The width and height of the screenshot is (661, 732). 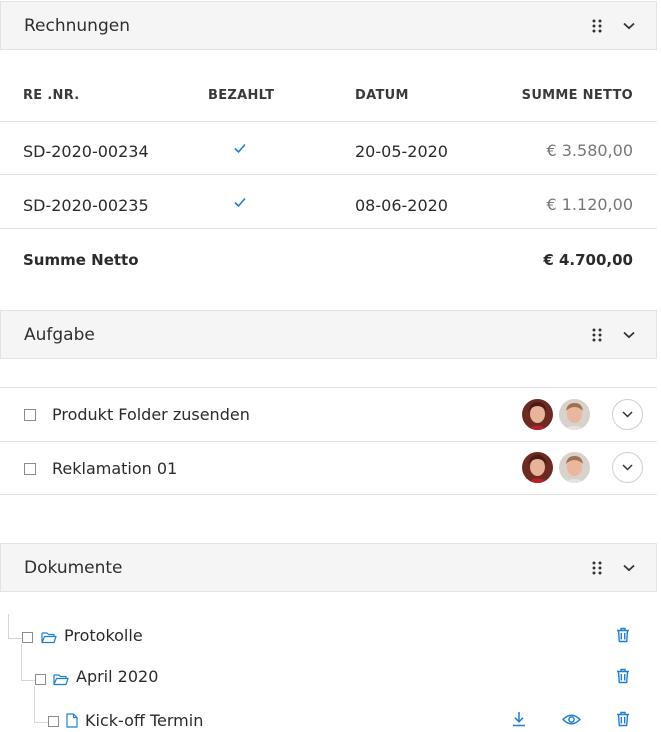 What do you see at coordinates (328, 25) in the screenshot?
I see `rechnungen-header: Rechnungen` at bounding box center [328, 25].